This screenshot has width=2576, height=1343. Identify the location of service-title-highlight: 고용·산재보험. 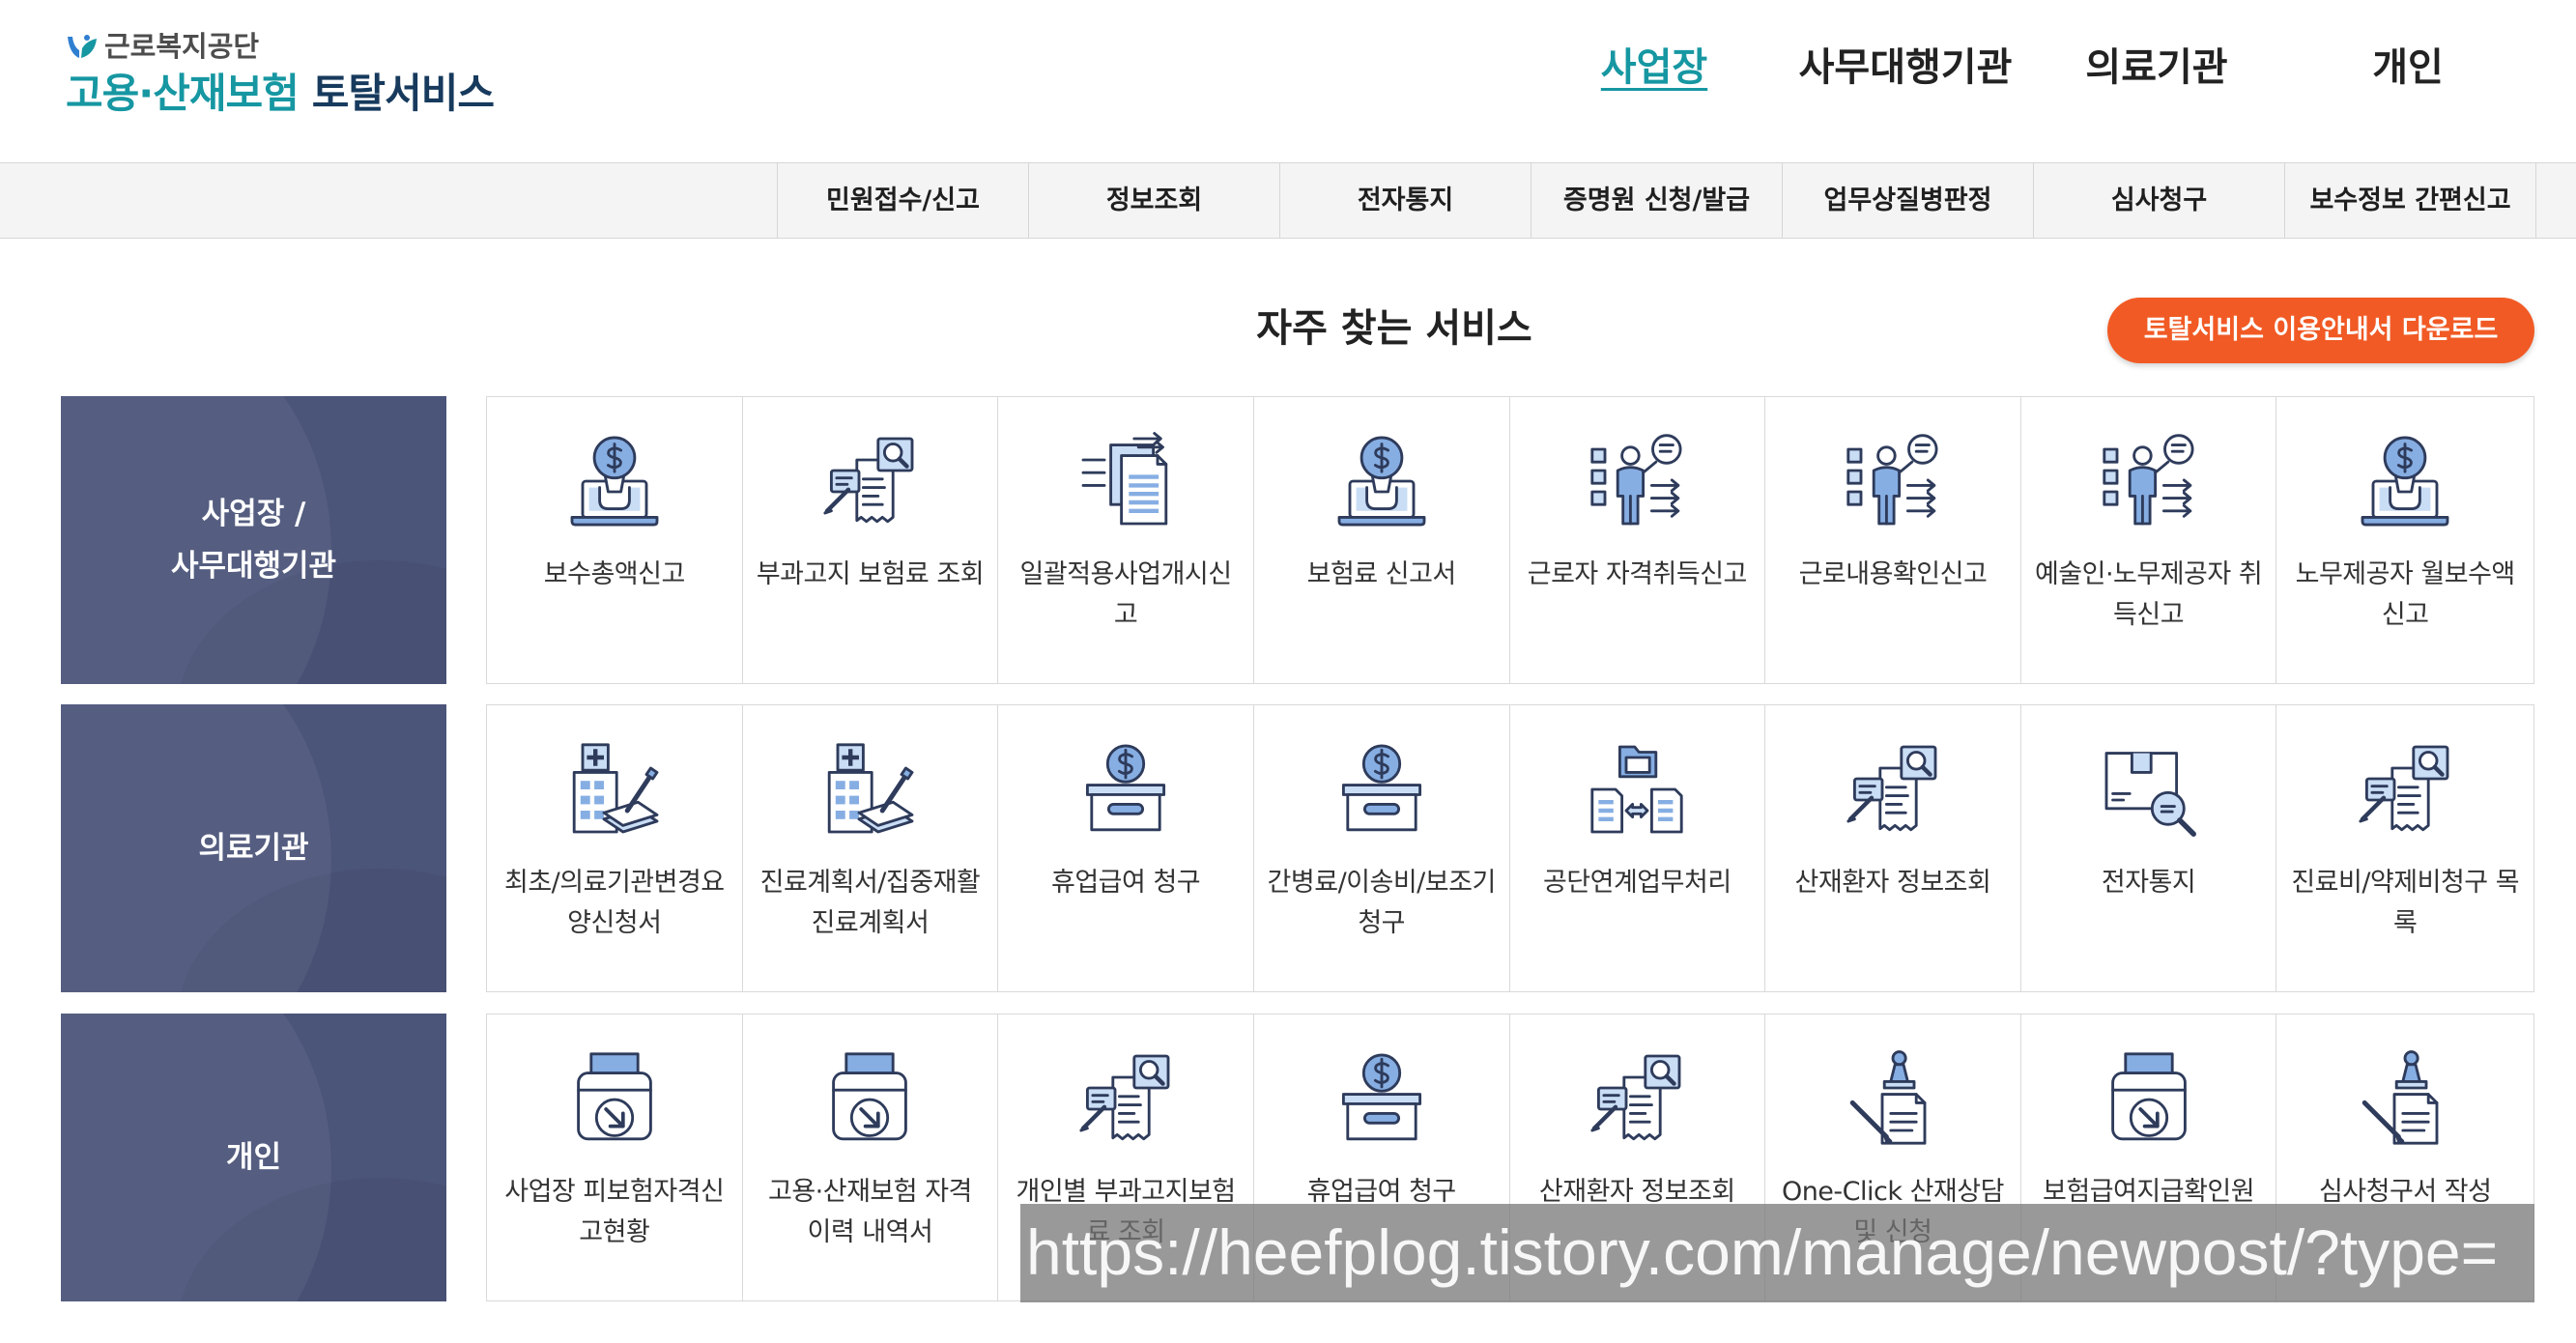
(183, 93).